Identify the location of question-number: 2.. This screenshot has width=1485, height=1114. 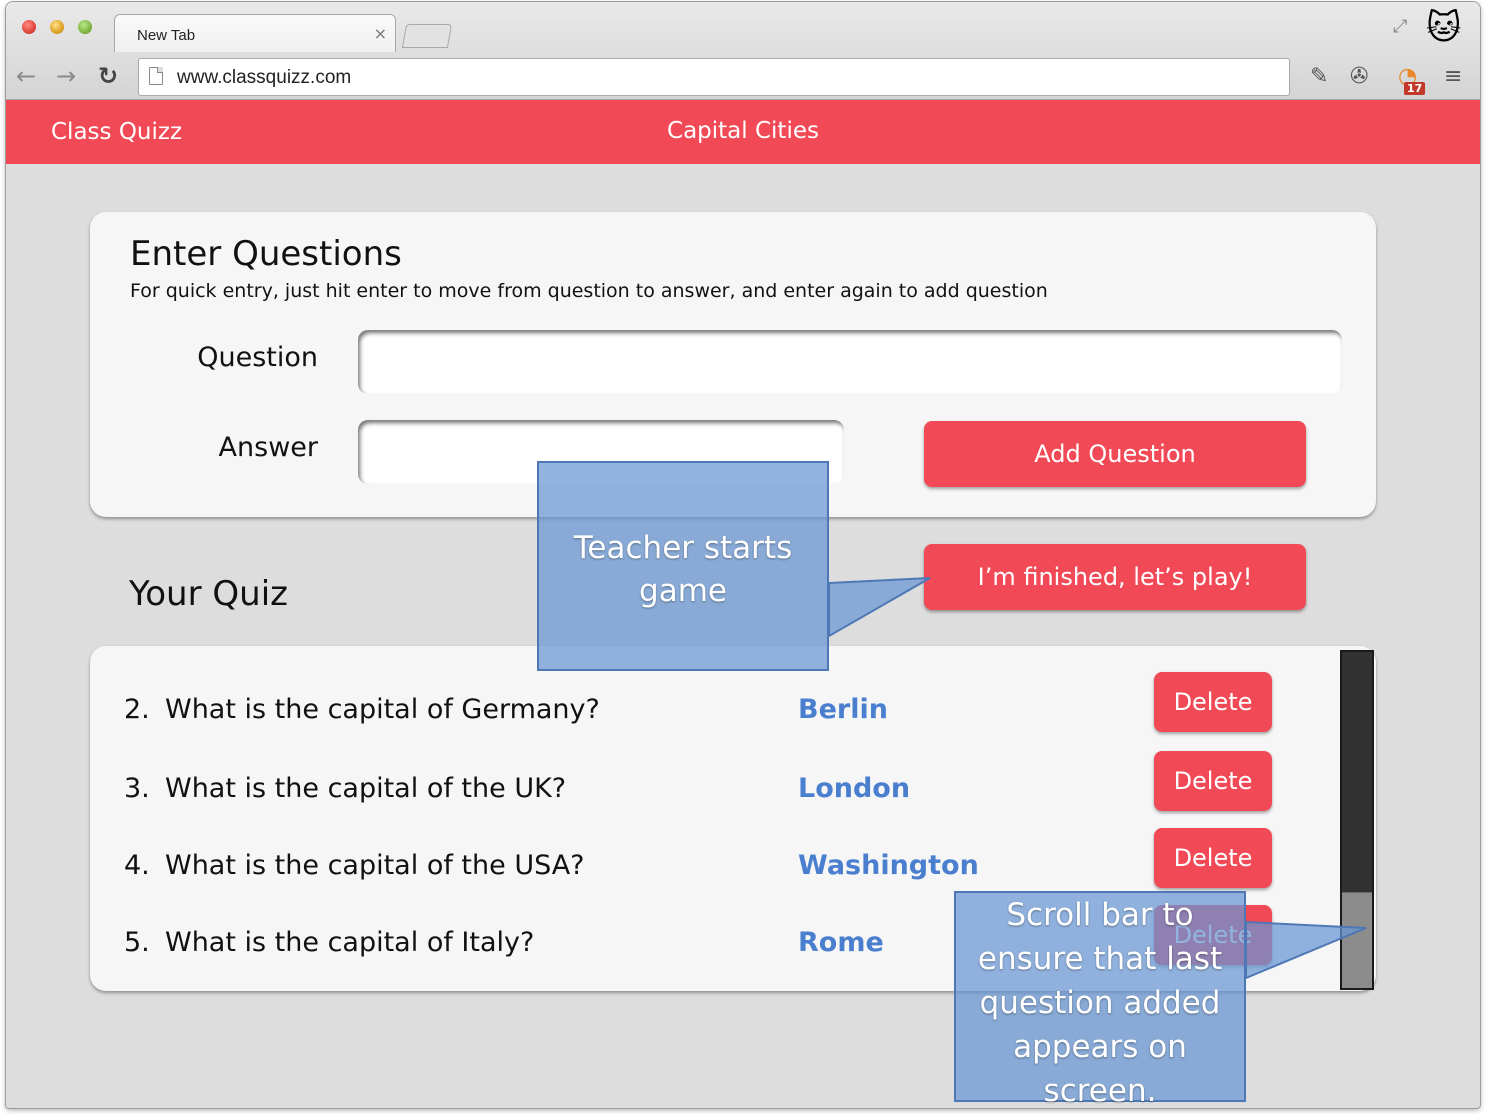
(137, 709).